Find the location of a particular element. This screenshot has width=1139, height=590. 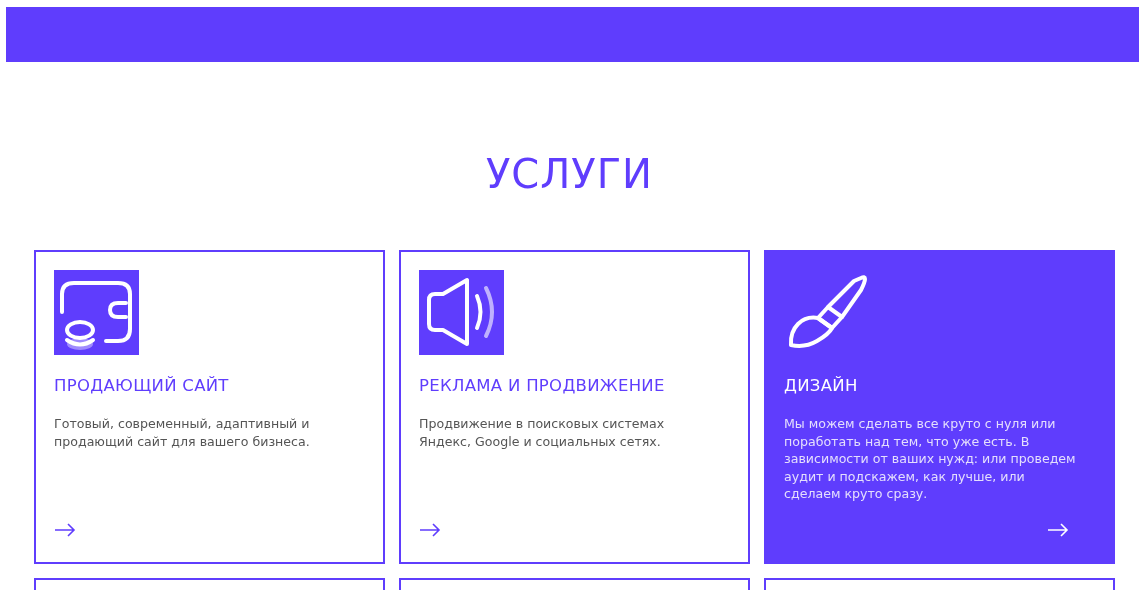

card-description: Готовый, современный, адаптивный и продающий сайт для вашего бизнеса. is located at coordinates (182, 432).